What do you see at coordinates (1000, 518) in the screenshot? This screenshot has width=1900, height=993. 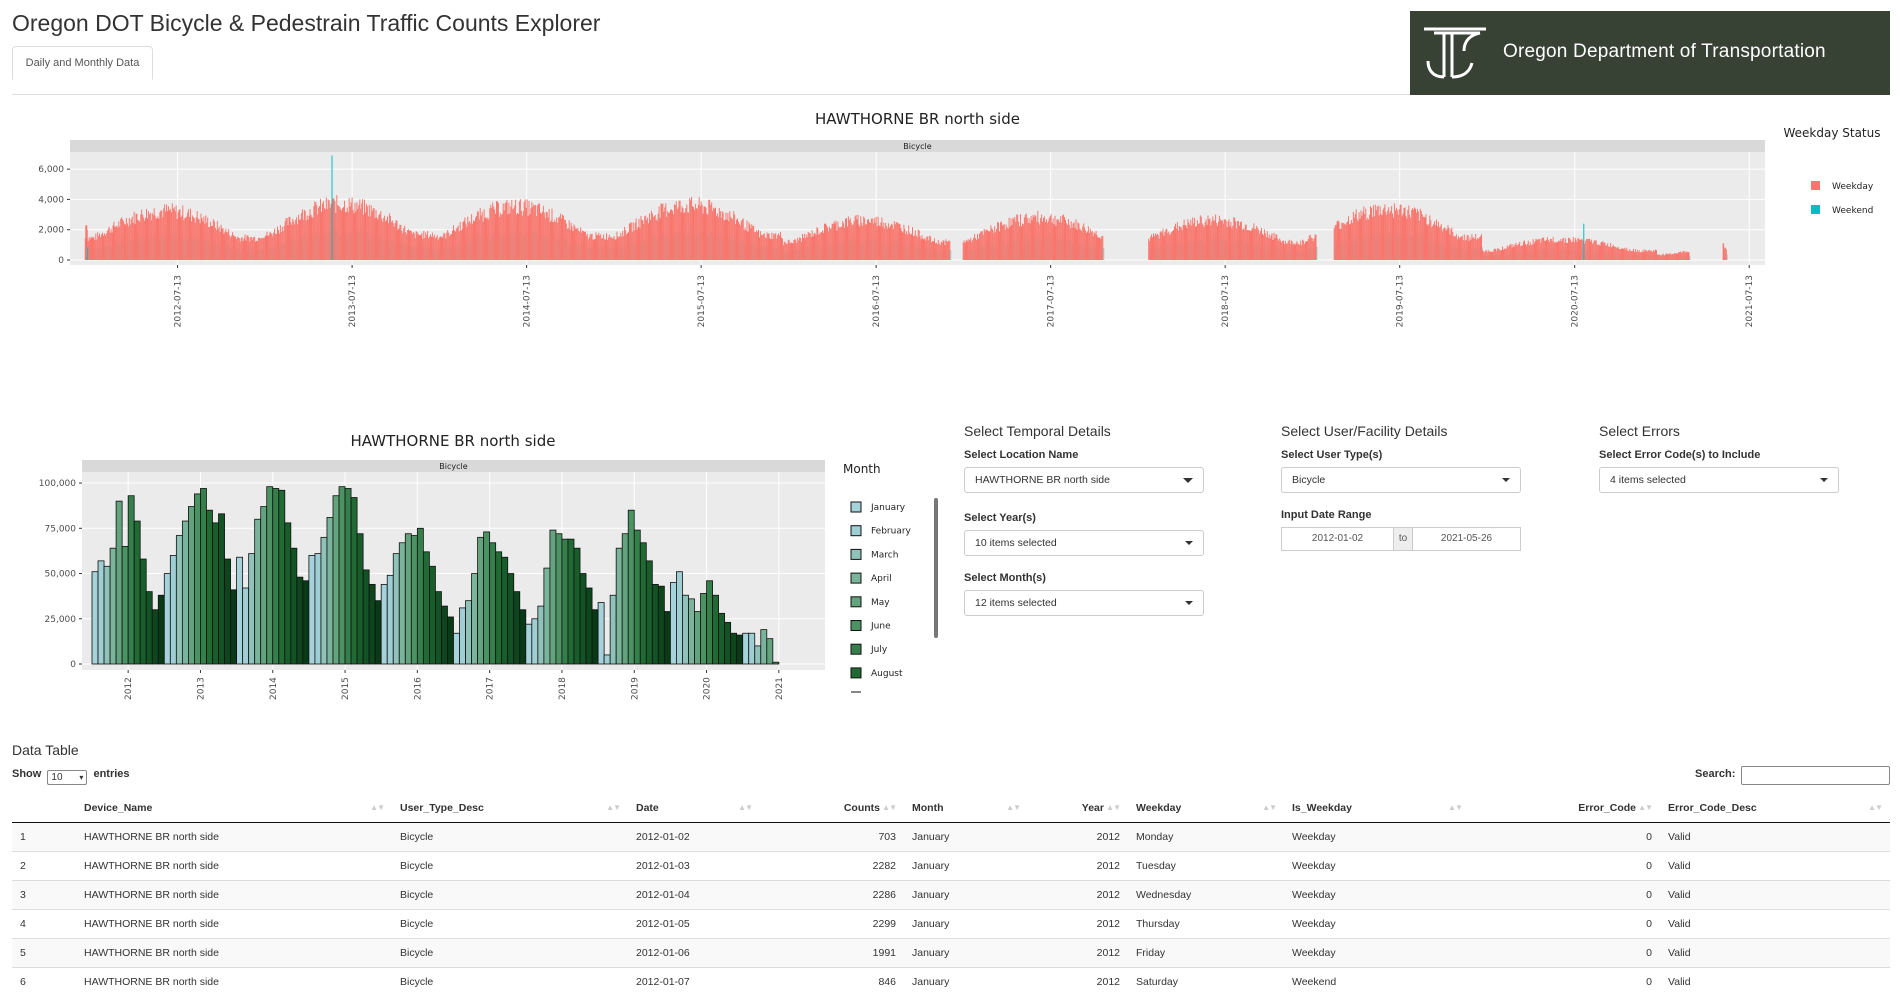 I see `years-label: Select Year(s)` at bounding box center [1000, 518].